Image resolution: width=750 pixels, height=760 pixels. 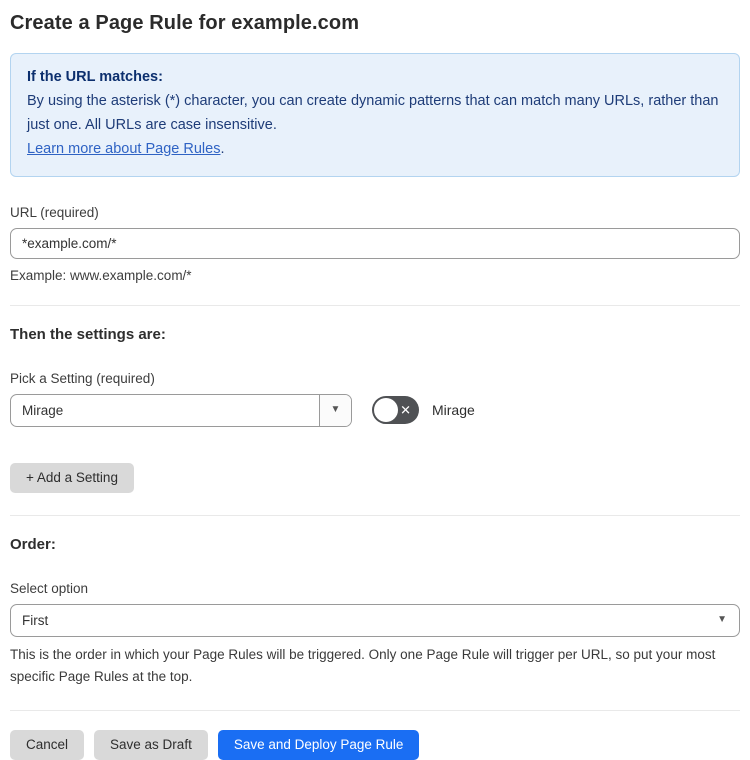 I want to click on setting-select-arrow-button: ▼, so click(x=335, y=410).